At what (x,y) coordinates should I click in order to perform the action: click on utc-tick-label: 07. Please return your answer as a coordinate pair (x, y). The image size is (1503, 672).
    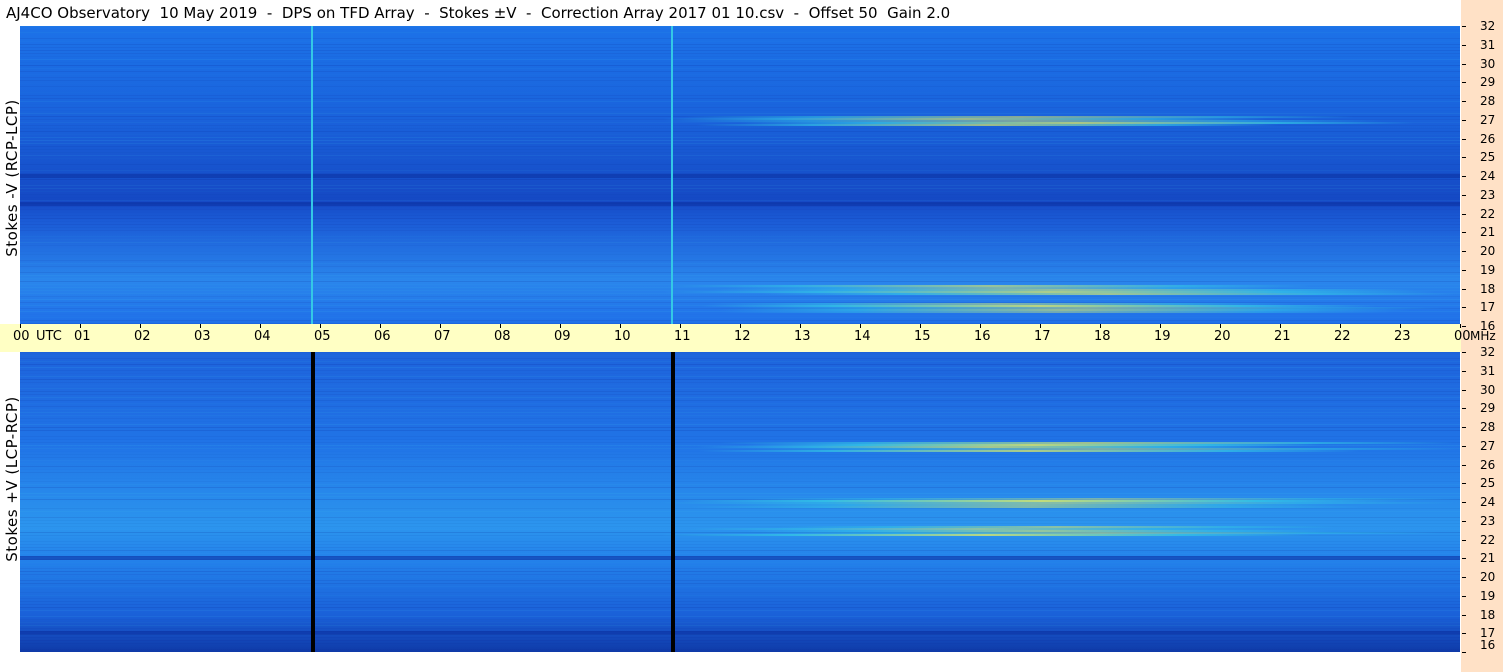
    Looking at the image, I should click on (442, 336).